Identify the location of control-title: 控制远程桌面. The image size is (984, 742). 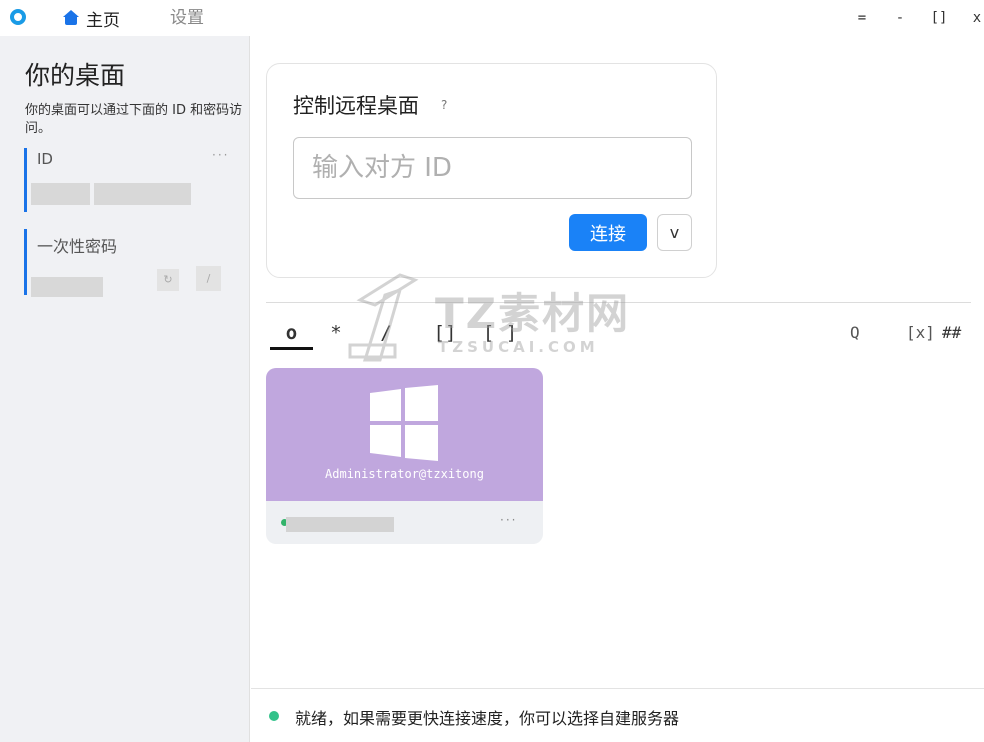
(356, 106).